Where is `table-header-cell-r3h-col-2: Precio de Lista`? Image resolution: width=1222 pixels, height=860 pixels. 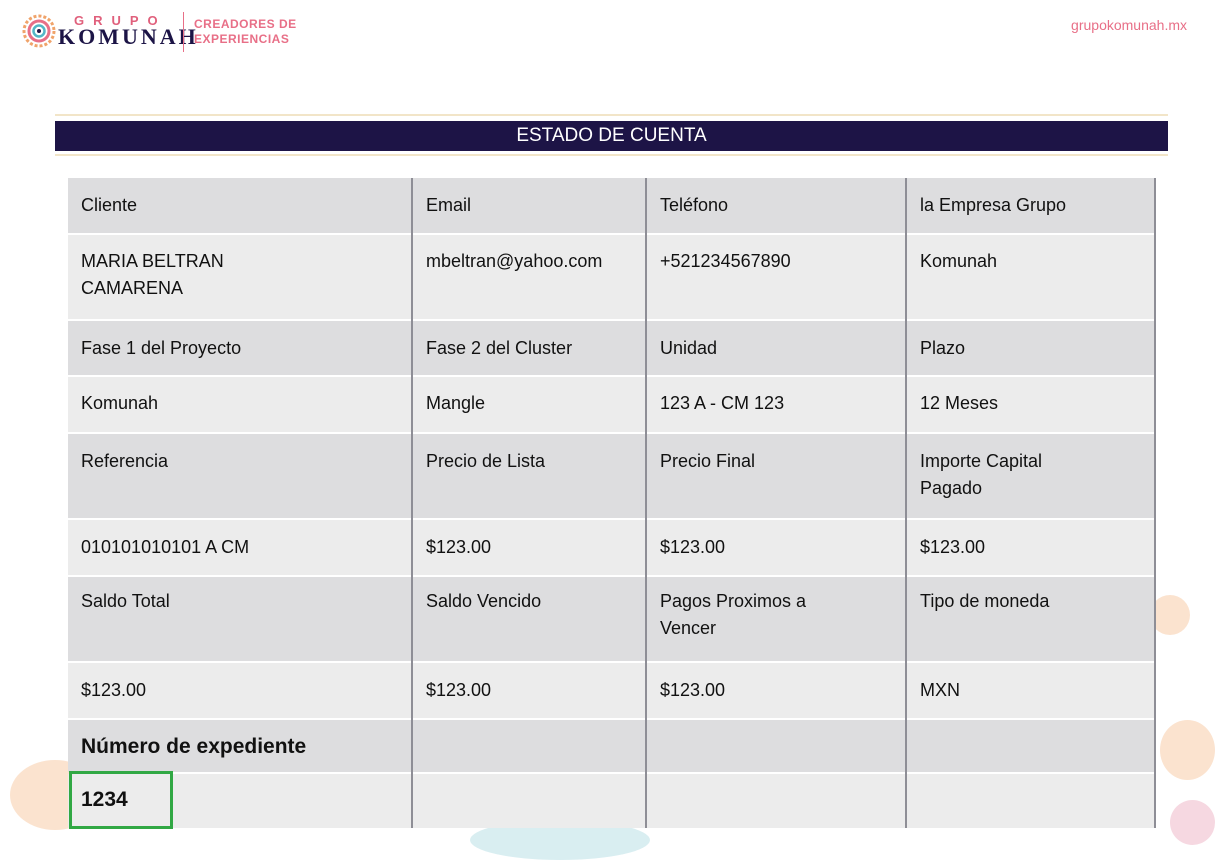 table-header-cell-r3h-col-2: Precio de Lista is located at coordinates (529, 476).